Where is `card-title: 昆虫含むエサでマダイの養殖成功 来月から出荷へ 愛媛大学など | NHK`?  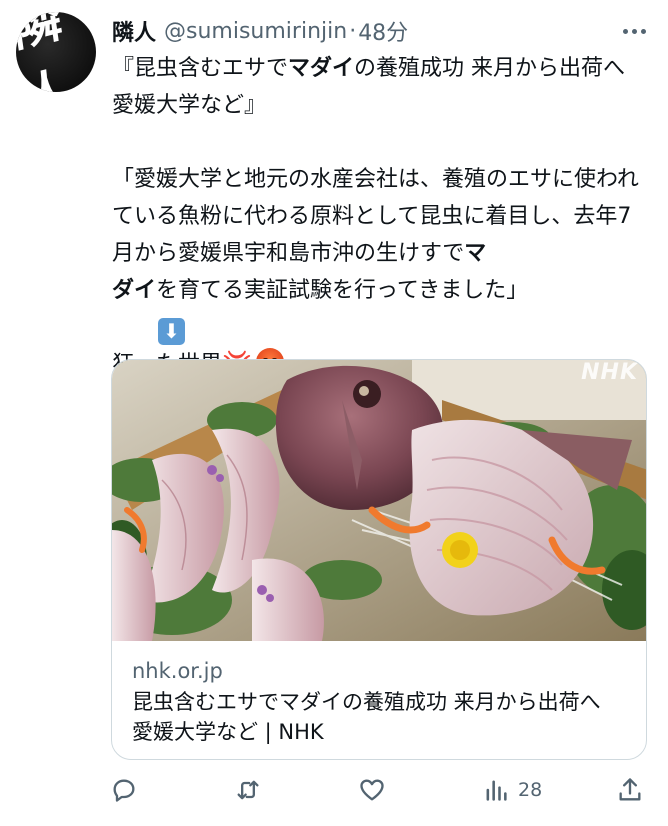
card-title: 昆虫含むエサでマダイの養殖成功 来月から出荷へ 愛媛大学など | NHK is located at coordinates (366, 717).